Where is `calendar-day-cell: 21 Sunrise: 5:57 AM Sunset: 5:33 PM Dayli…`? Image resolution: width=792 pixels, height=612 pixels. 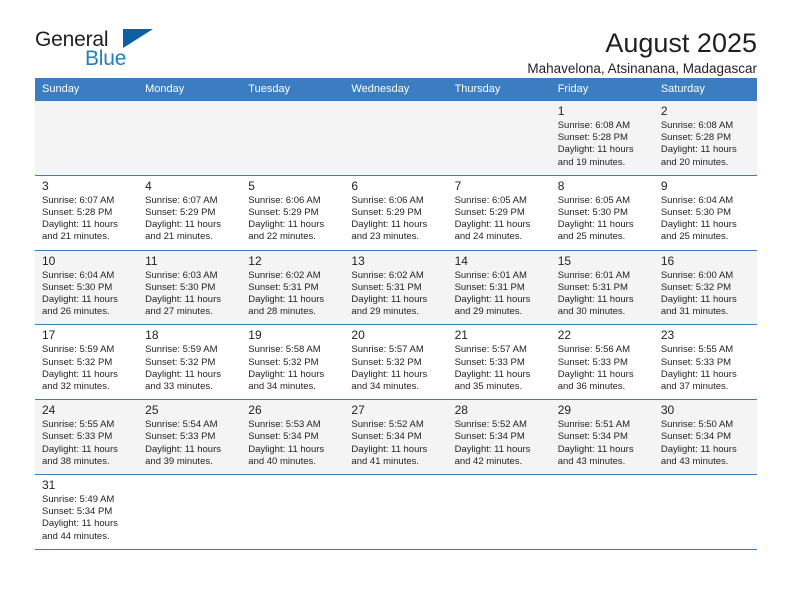
calendar-day-cell: 21 Sunrise: 5:57 AM Sunset: 5:33 PM Dayli… is located at coordinates (499, 362).